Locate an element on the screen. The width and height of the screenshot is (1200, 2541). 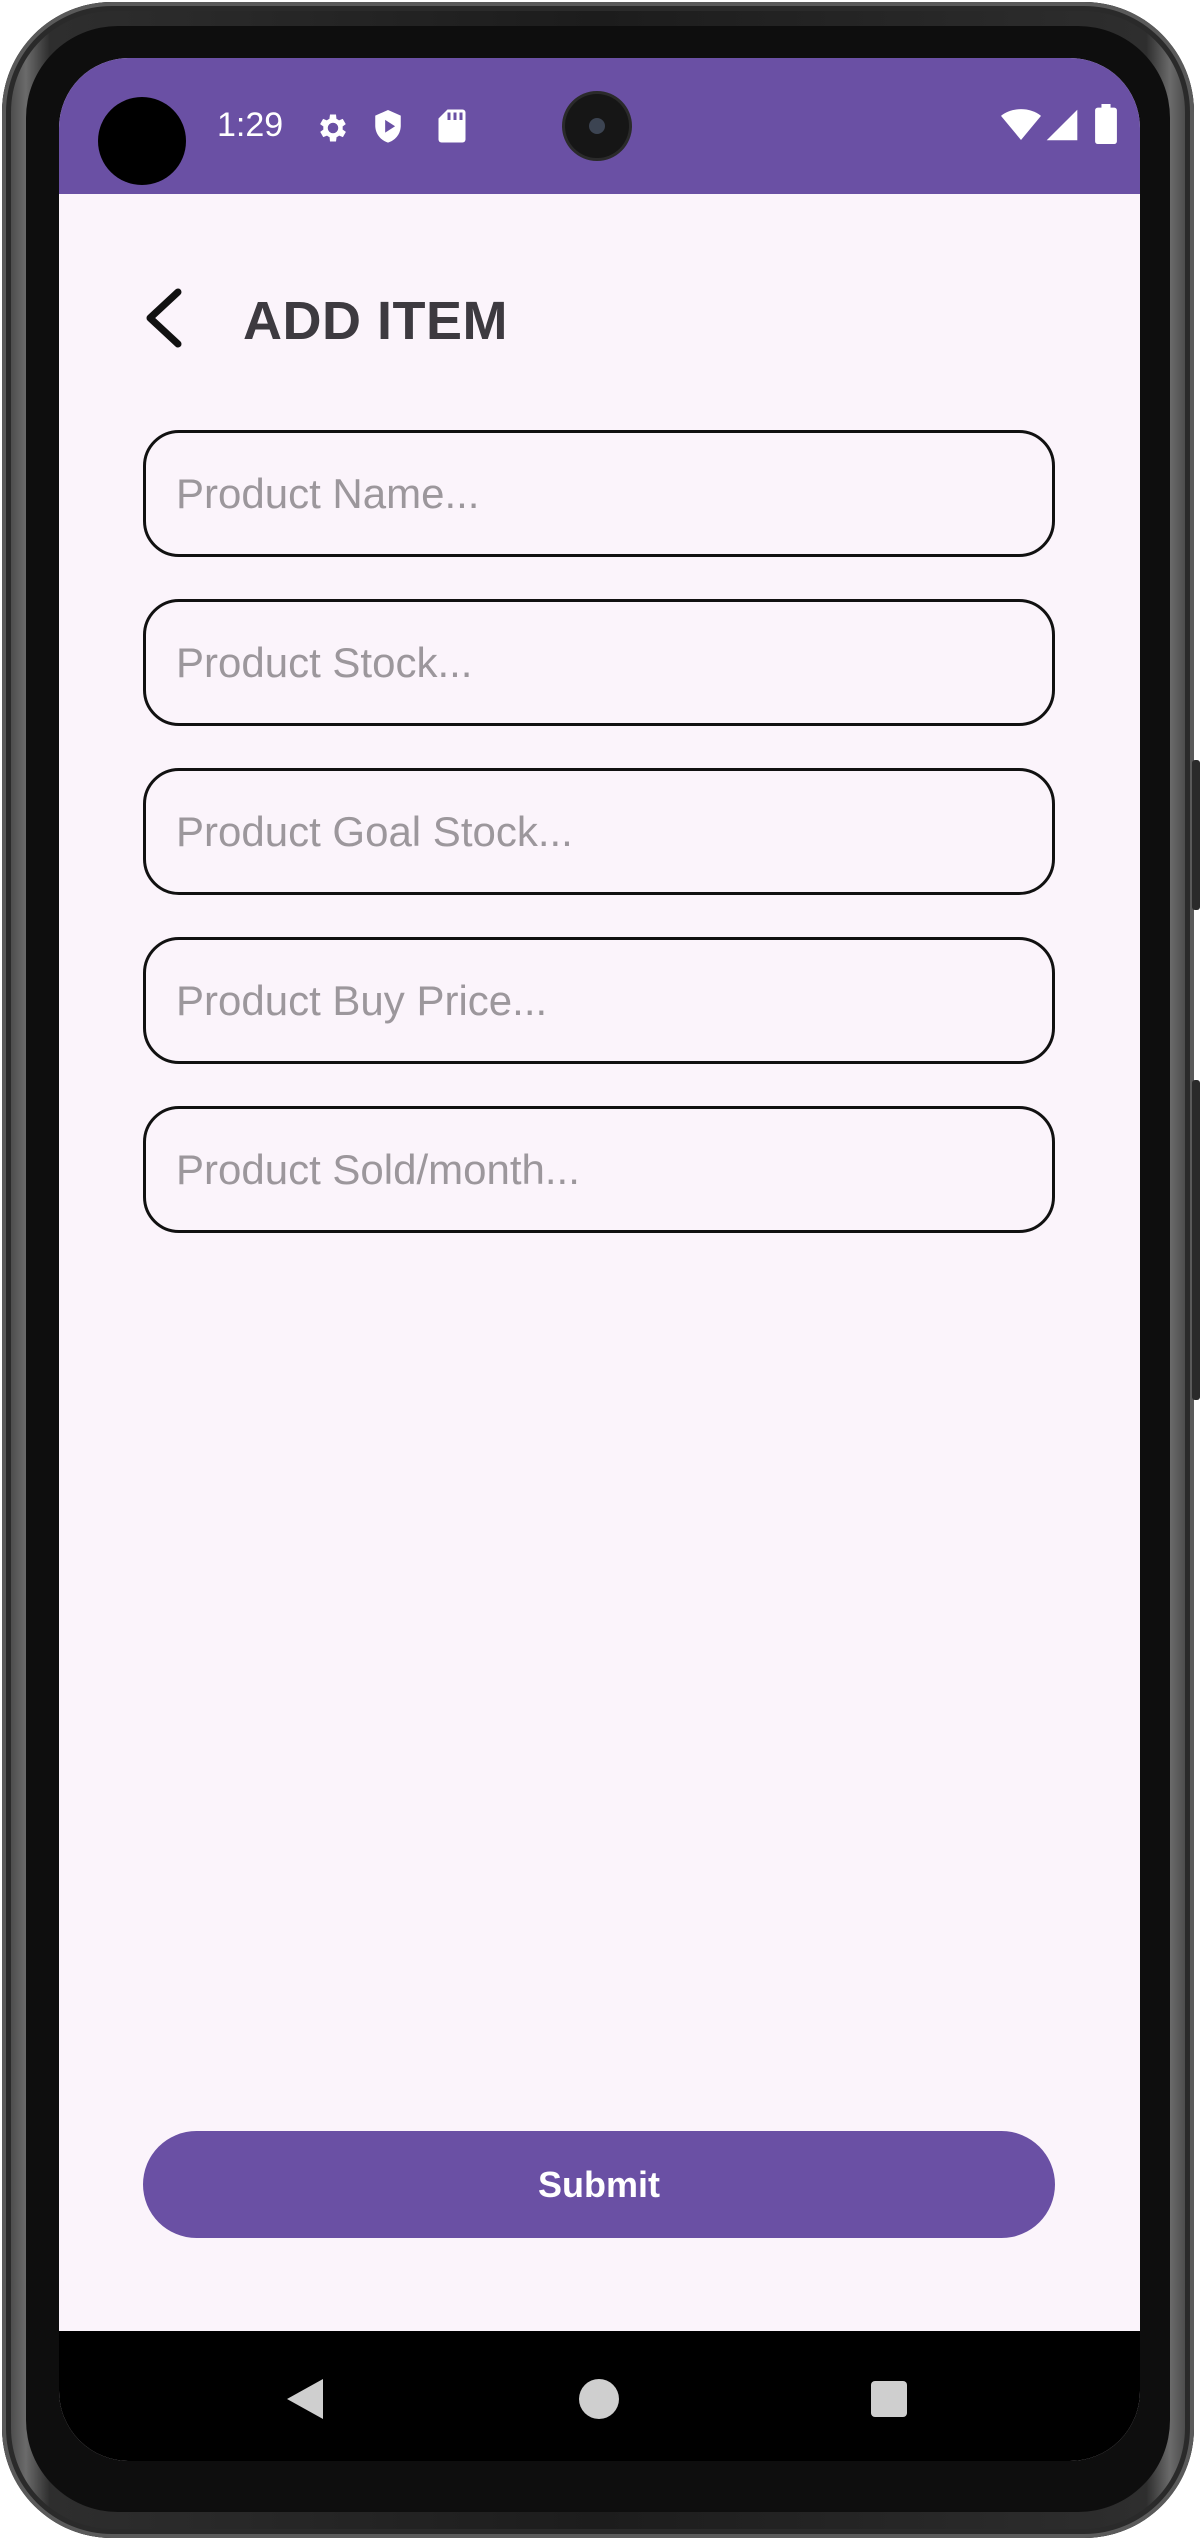
app-header: ADD ITEM is located at coordinates (599, 318).